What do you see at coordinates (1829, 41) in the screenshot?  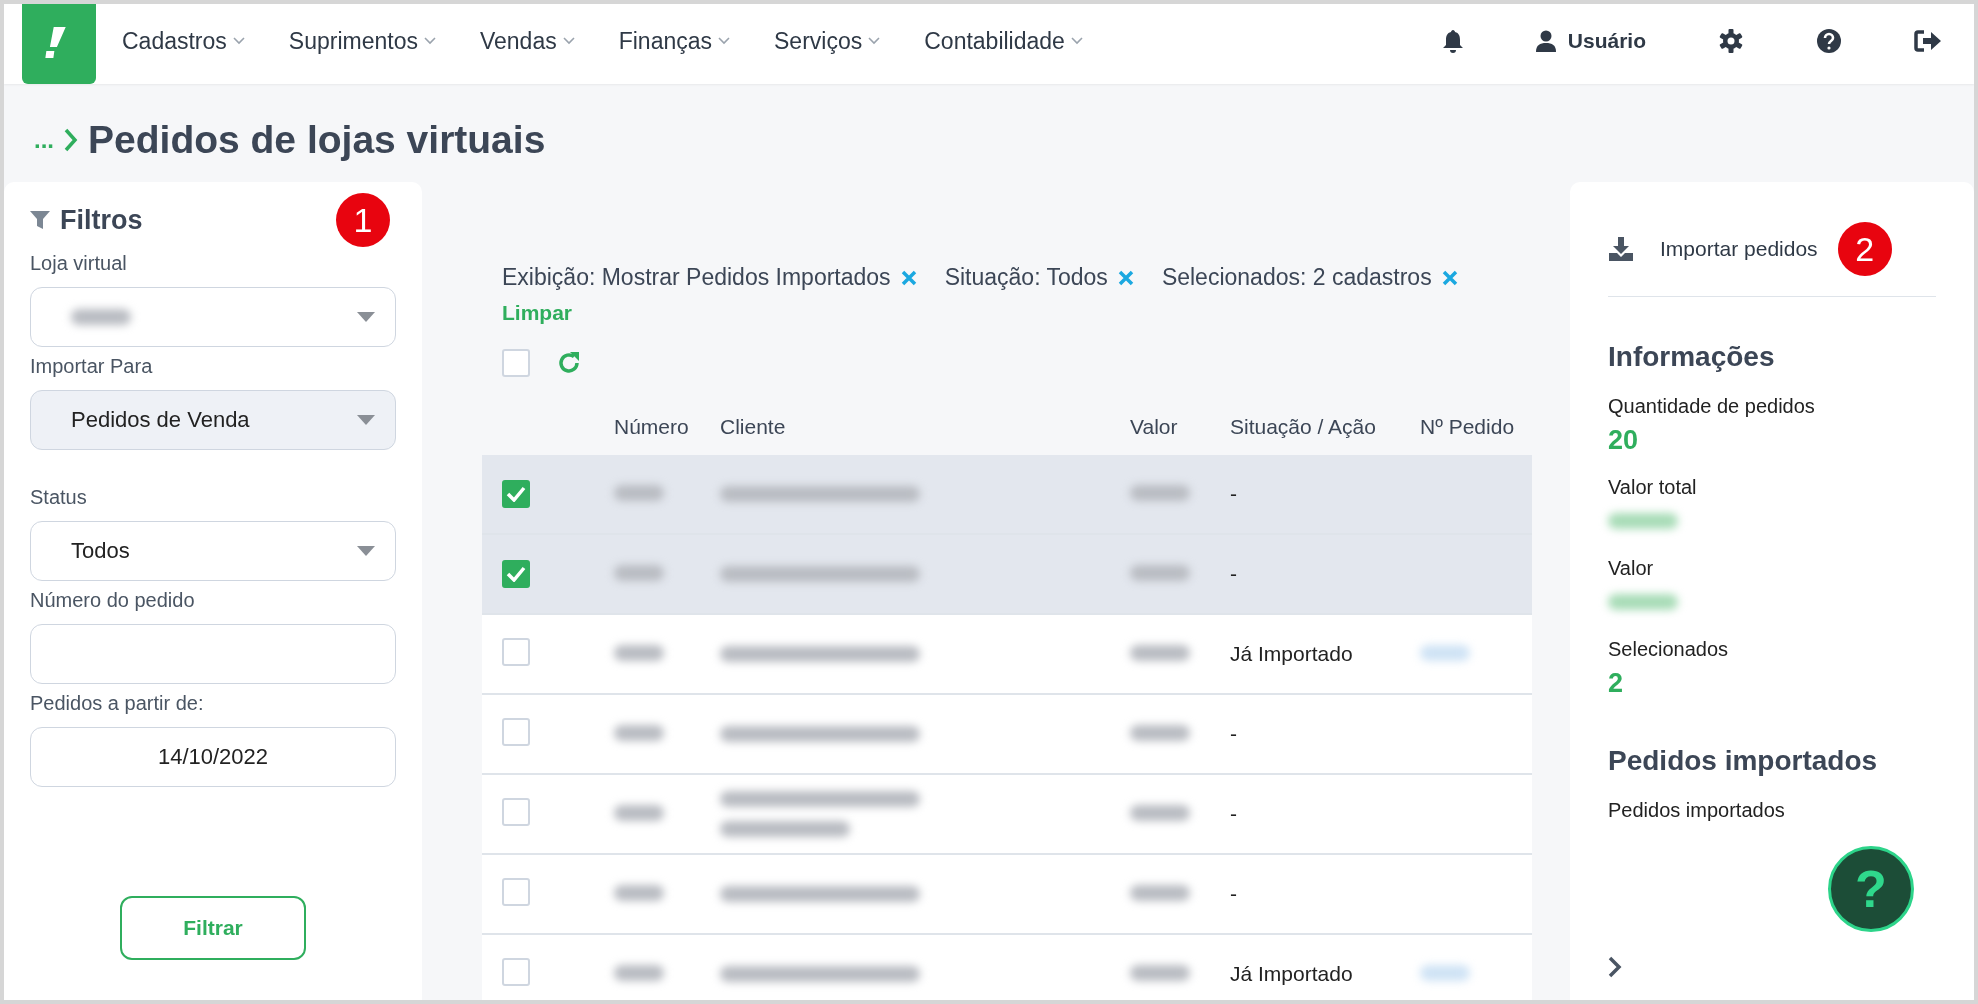 I see `help-icon` at bounding box center [1829, 41].